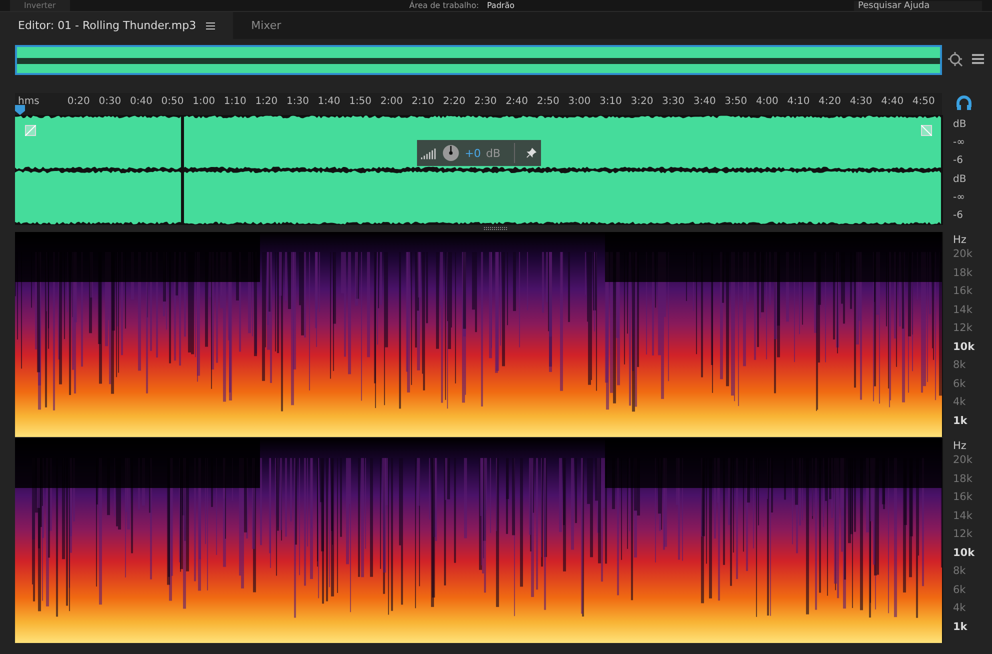 This screenshot has width=992, height=654. I want to click on ruler-label: 3:00, so click(579, 101).